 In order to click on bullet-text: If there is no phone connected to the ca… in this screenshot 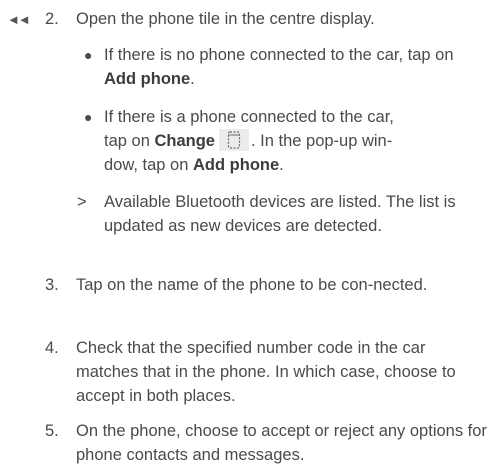, I will do `click(297, 67)`.